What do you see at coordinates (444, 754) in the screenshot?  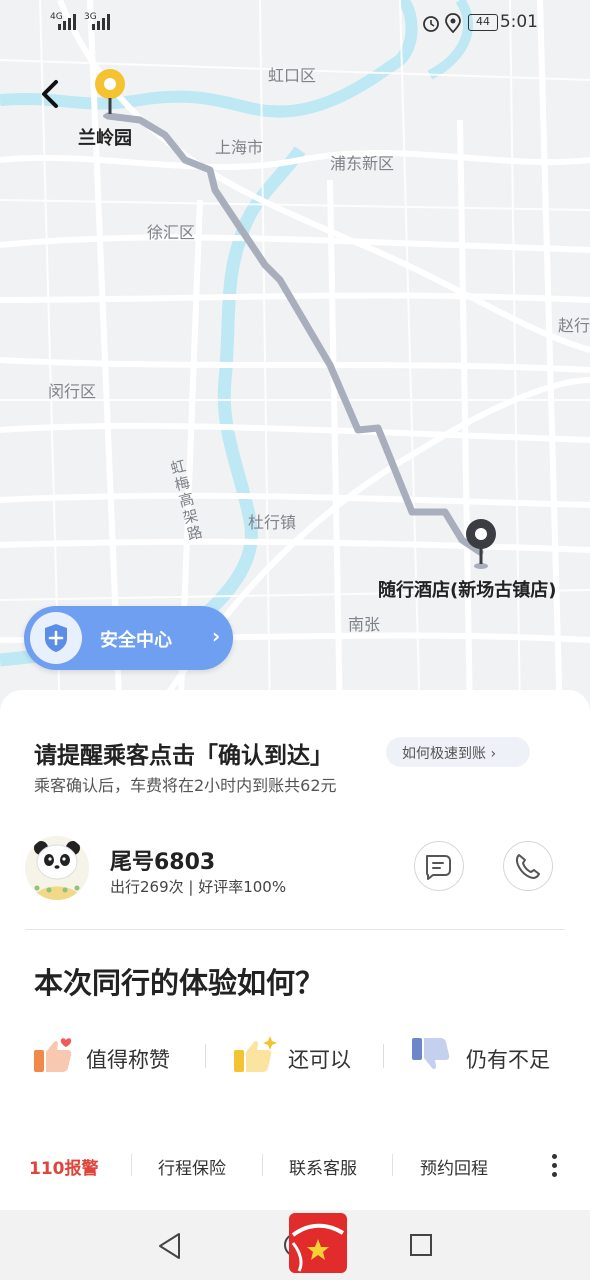 I see `help-link-label: 如何极速到账` at bounding box center [444, 754].